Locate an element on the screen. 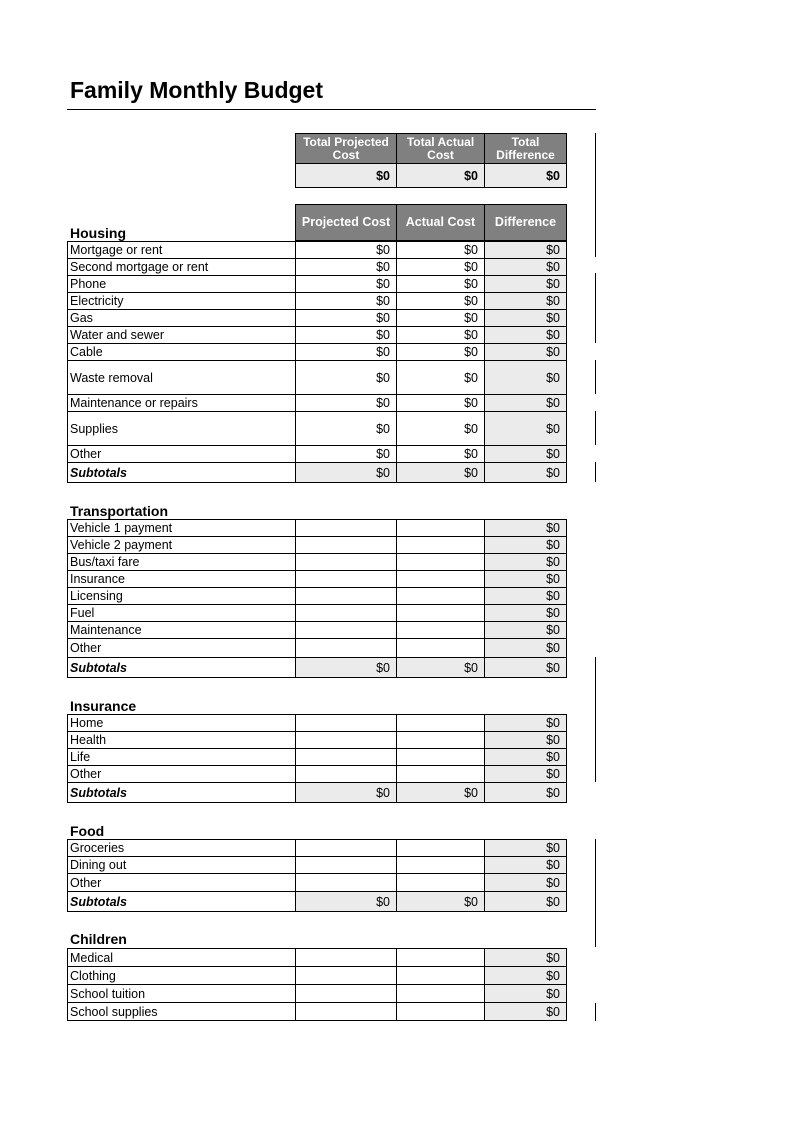 The height and width of the screenshot is (1124, 795). total-difference-value: $0 is located at coordinates (525, 175).